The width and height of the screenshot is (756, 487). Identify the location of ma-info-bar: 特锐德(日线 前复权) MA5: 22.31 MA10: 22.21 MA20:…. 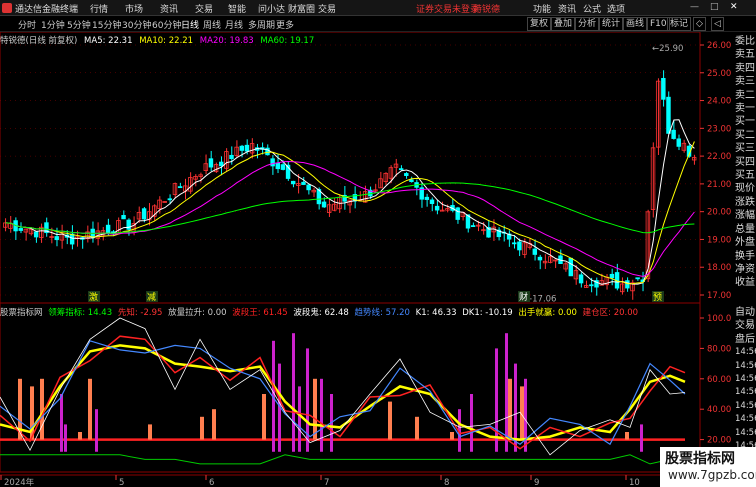
(159, 40).